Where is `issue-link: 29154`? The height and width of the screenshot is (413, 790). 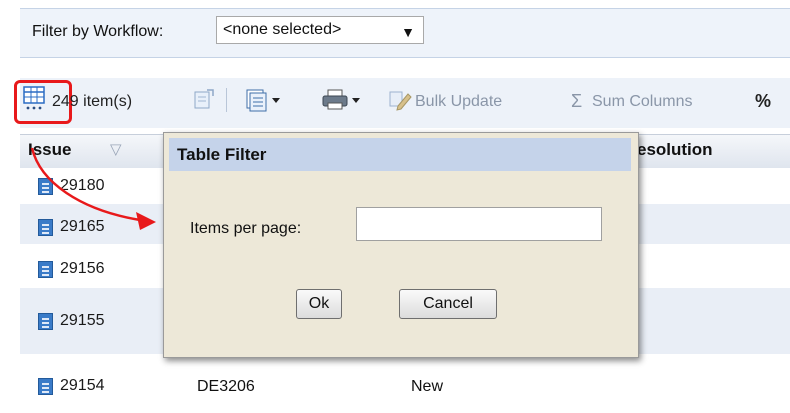
issue-link: 29154 is located at coordinates (82, 386).